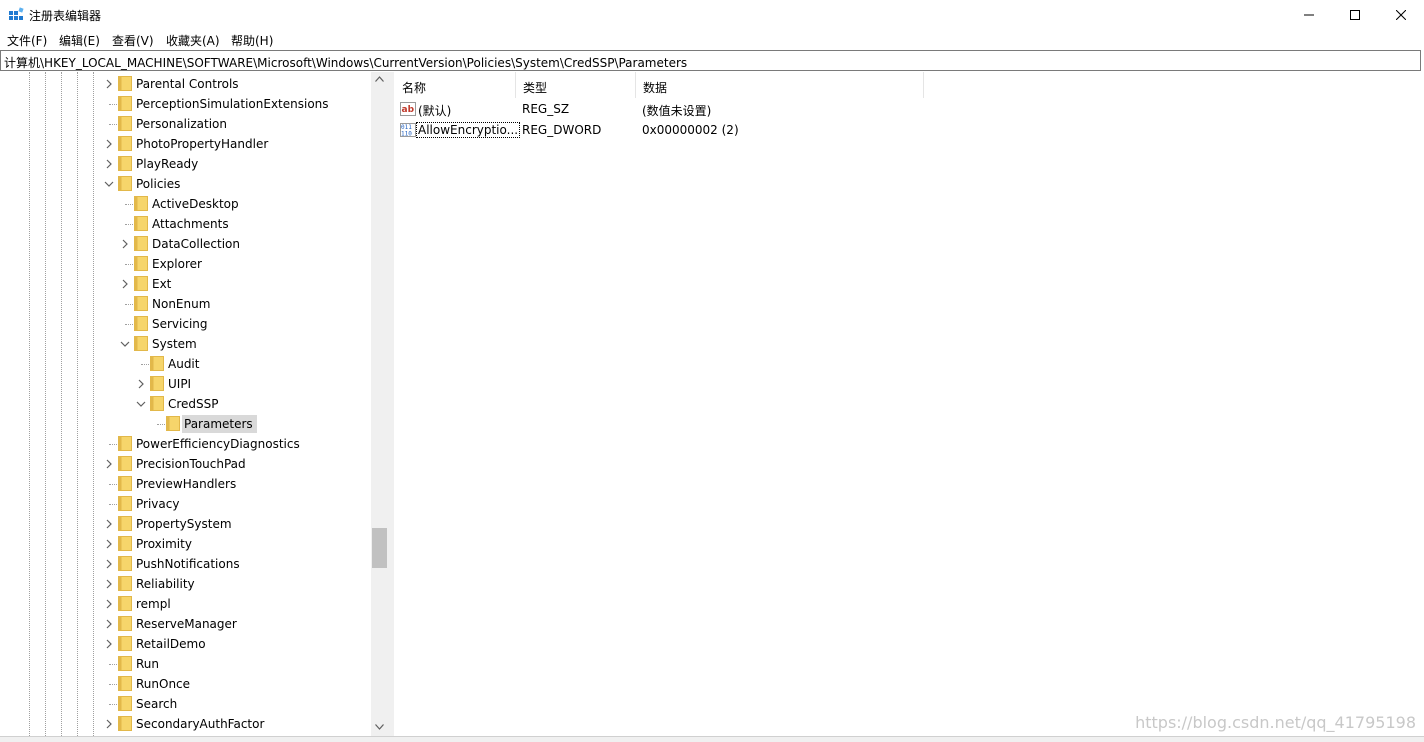  What do you see at coordinates (454, 85) in the screenshot?
I see `column-header-name: 名称` at bounding box center [454, 85].